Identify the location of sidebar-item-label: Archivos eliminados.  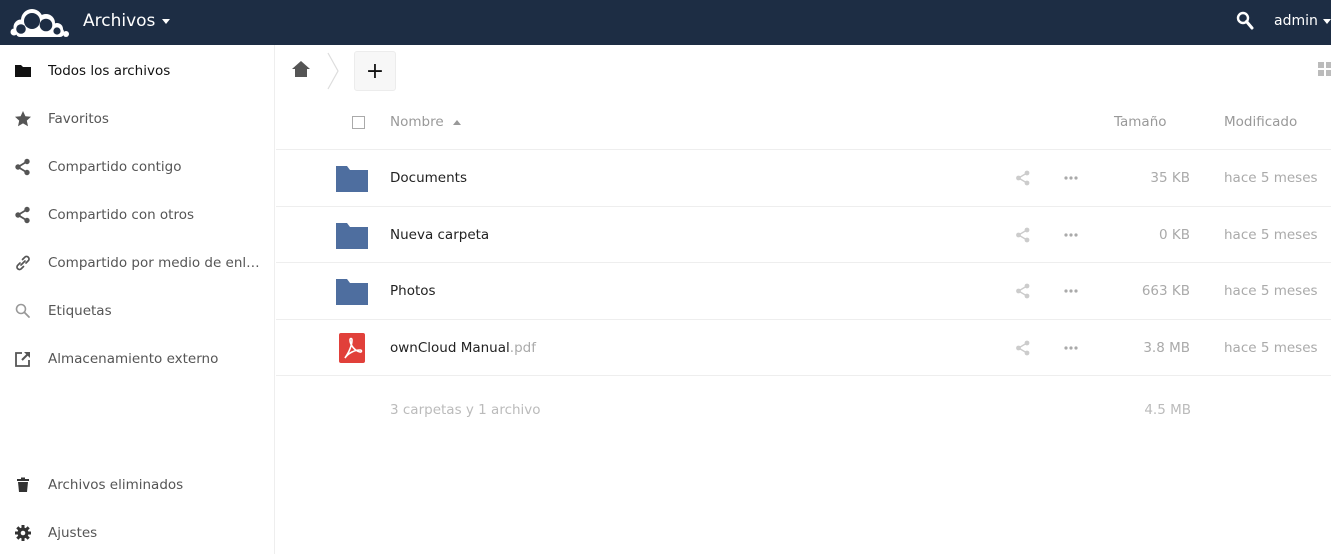
(116, 485).